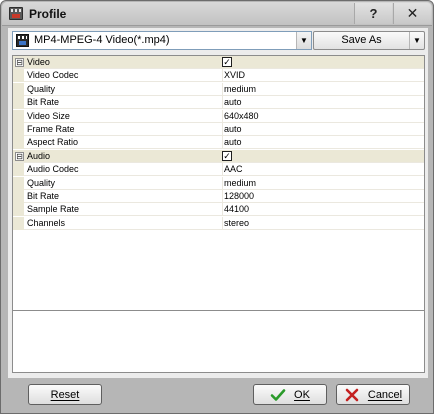 The image size is (434, 414). Describe the element at coordinates (218, 76) in the screenshot. I see `property-row: Video Codec XVID` at that location.